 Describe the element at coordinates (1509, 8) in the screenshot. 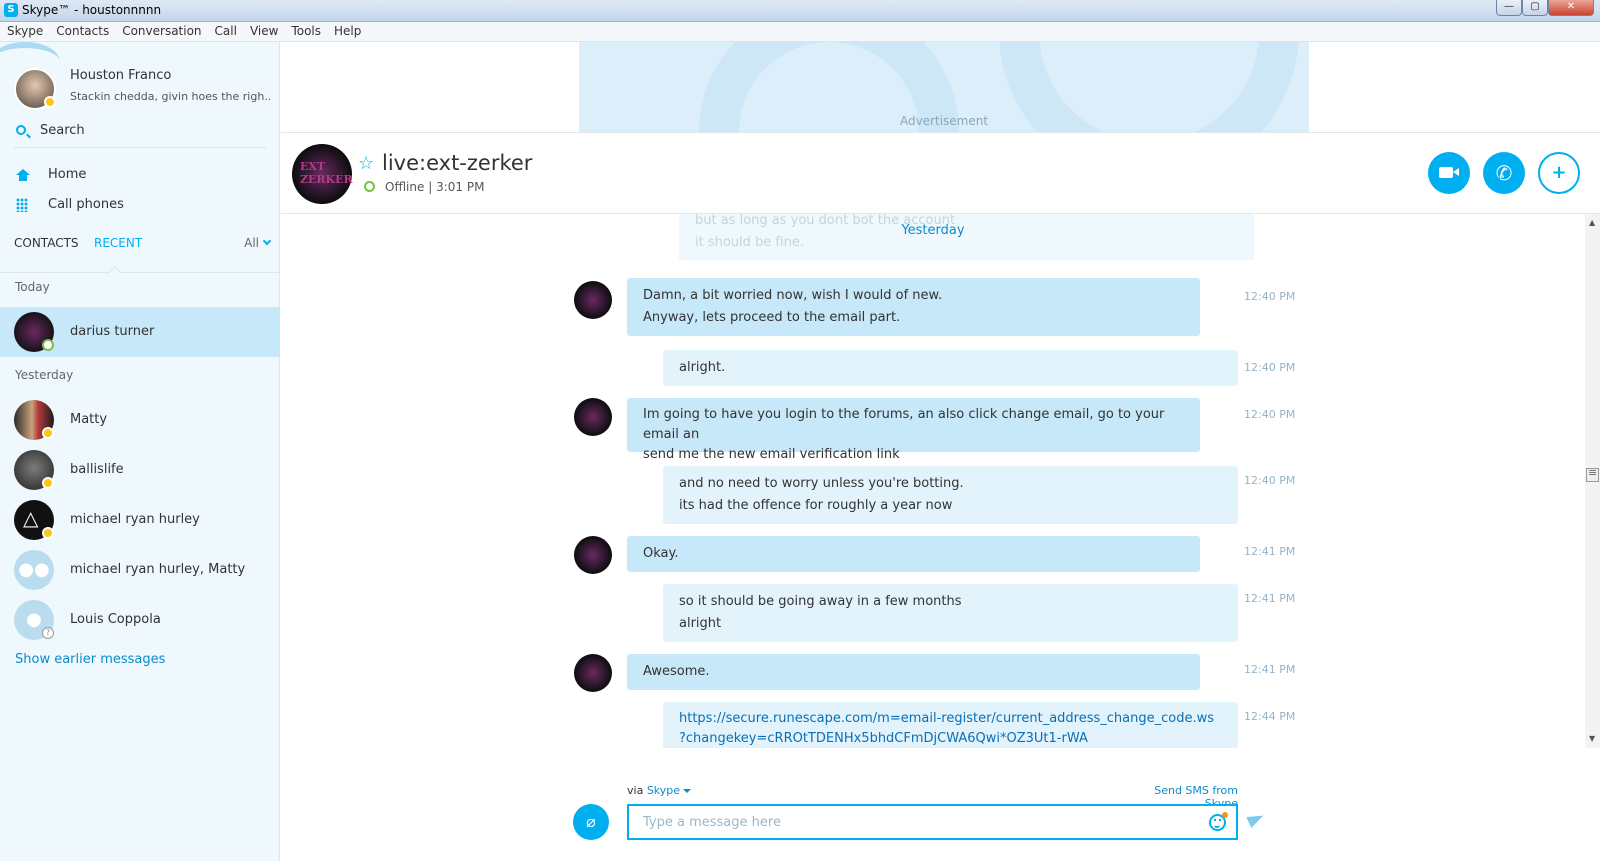

I see `minimize-button: —` at that location.